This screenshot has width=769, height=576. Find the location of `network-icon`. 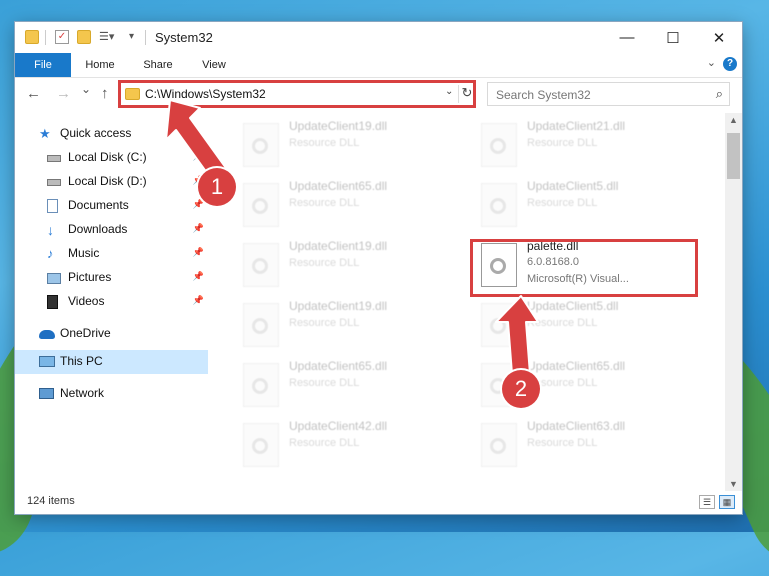

network-icon is located at coordinates (46, 393).